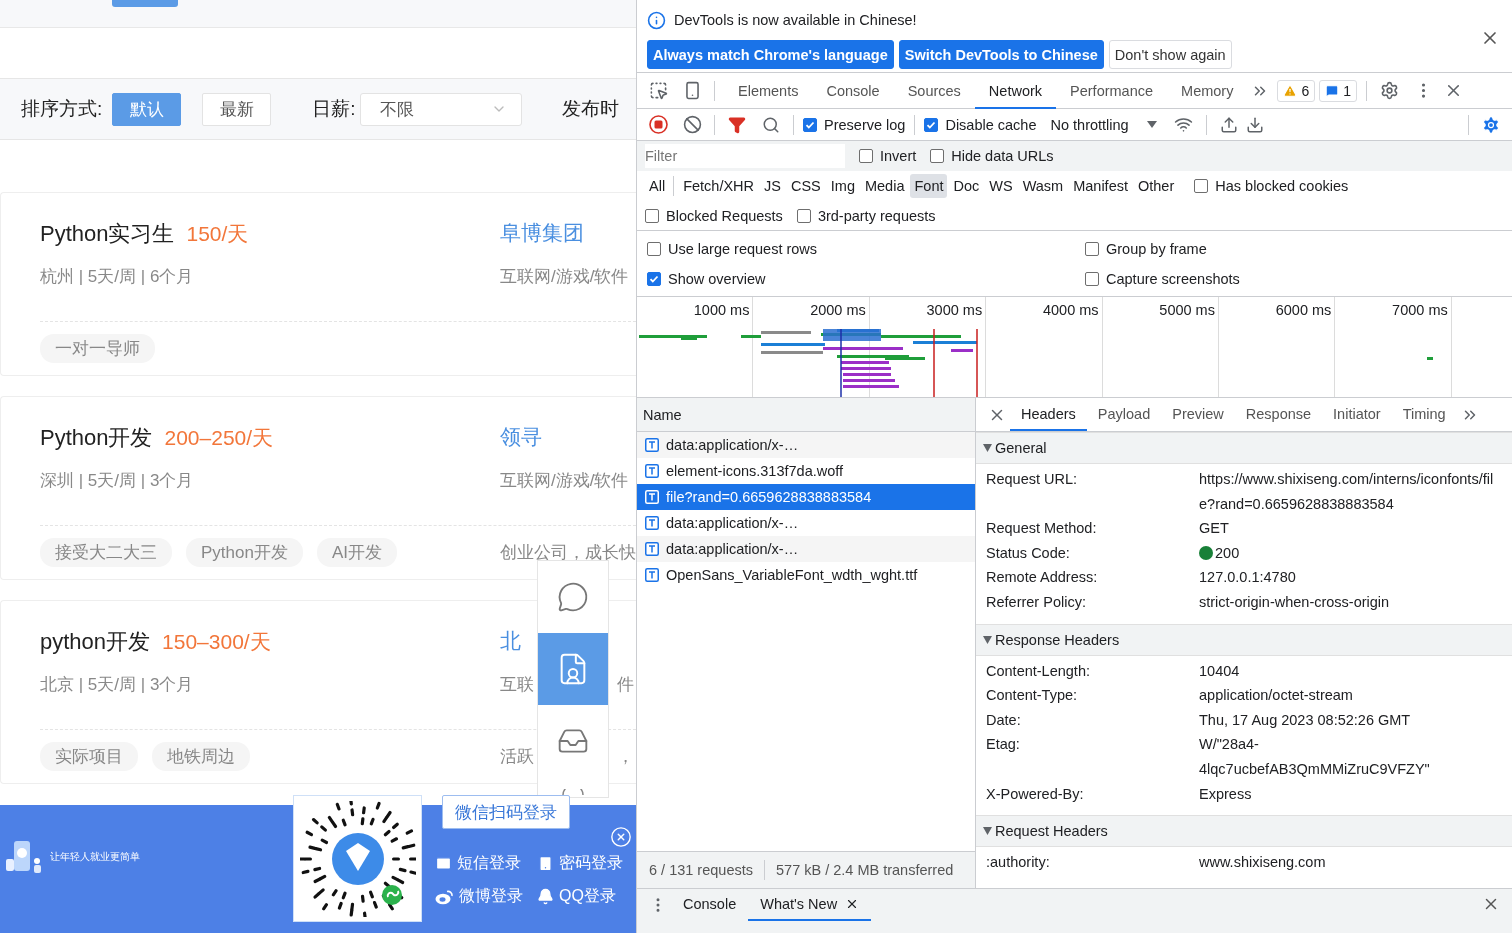 The height and width of the screenshot is (933, 1512). I want to click on header-name: Etag:, so click(1003, 745).